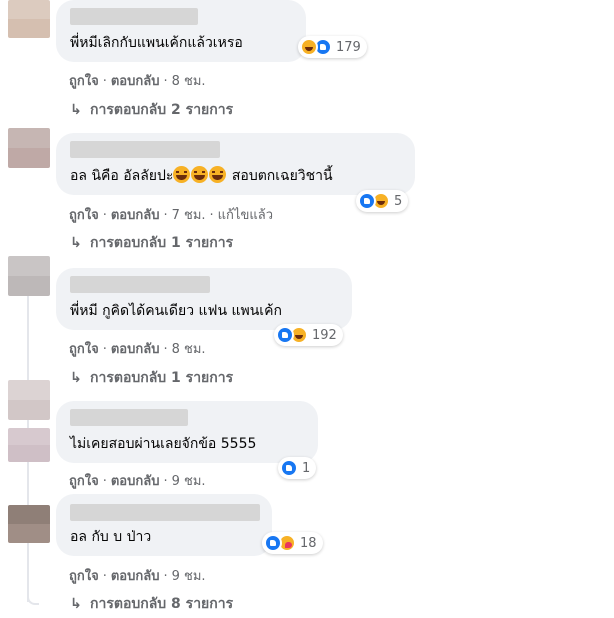  Describe the element at coordinates (151, 110) in the screenshot. I see `view-replies-link: ↳ การตอบกลับ 2 รายการ` at that location.